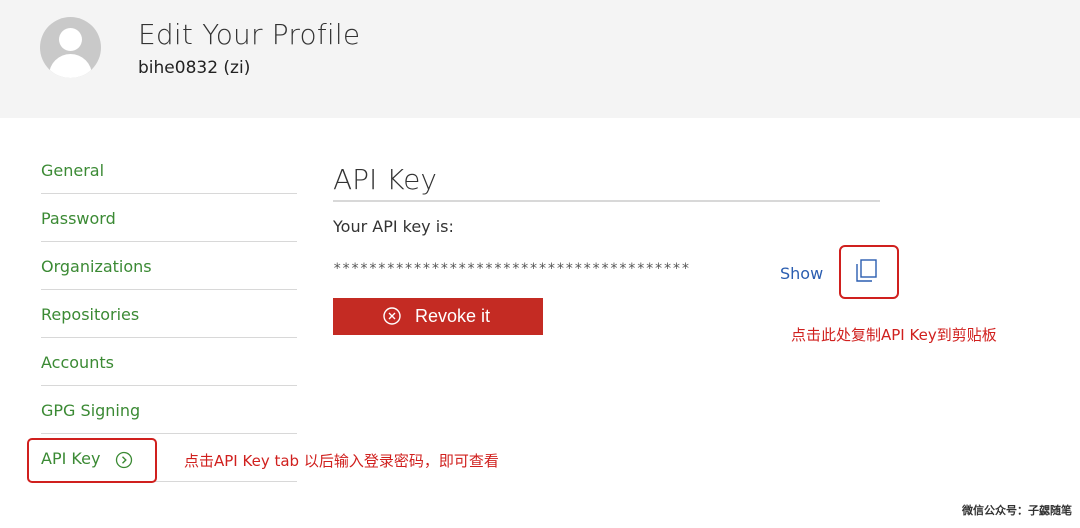 This screenshot has width=1080, height=528. What do you see at coordinates (894, 335) in the screenshot?
I see `copy-annotation: 点击此处复制API Key到剪贴板` at bounding box center [894, 335].